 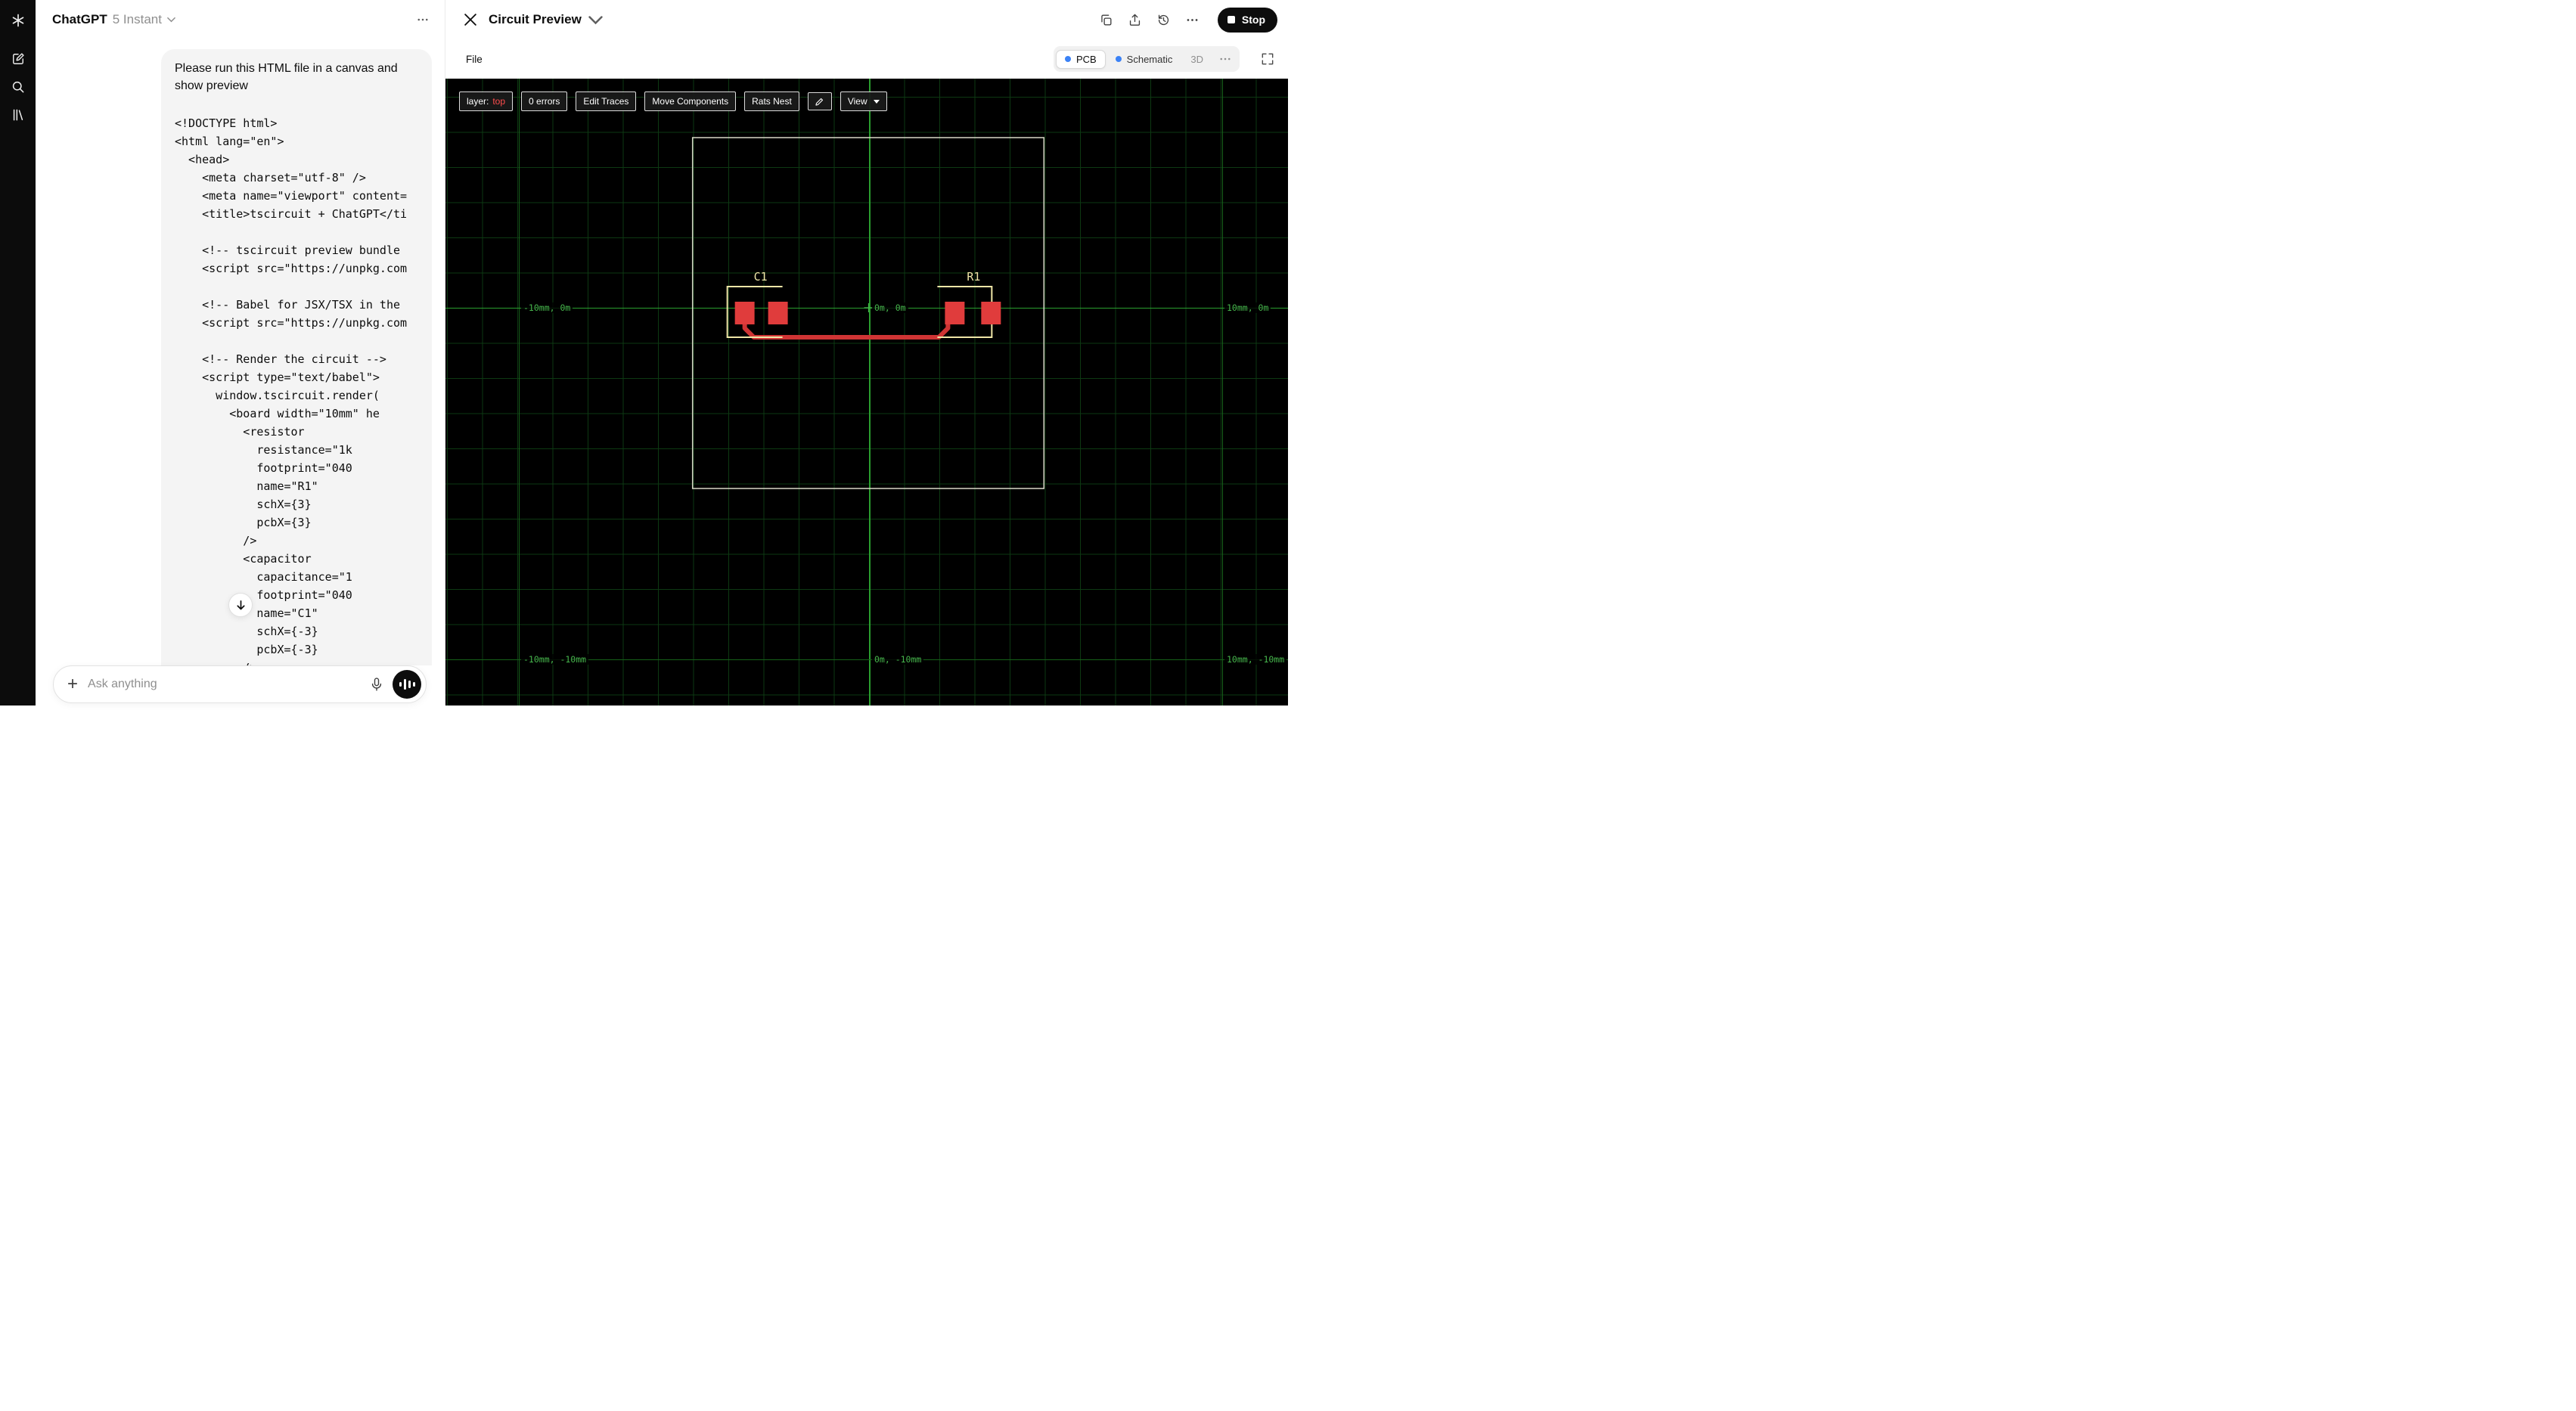 What do you see at coordinates (470, 20) in the screenshot?
I see `close-icon` at bounding box center [470, 20].